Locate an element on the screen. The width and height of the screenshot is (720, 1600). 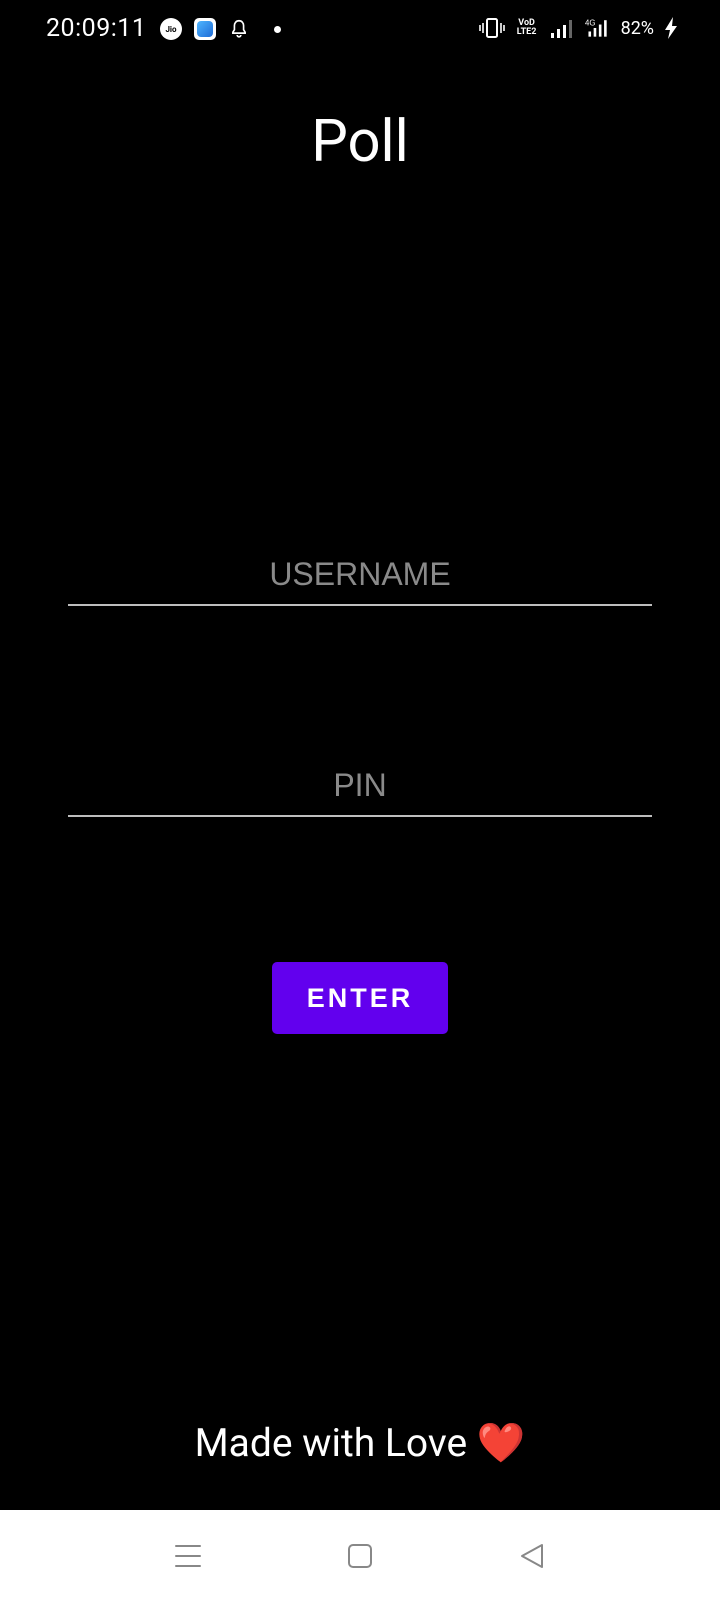
network-type-label: 4G is located at coordinates (590, 22).